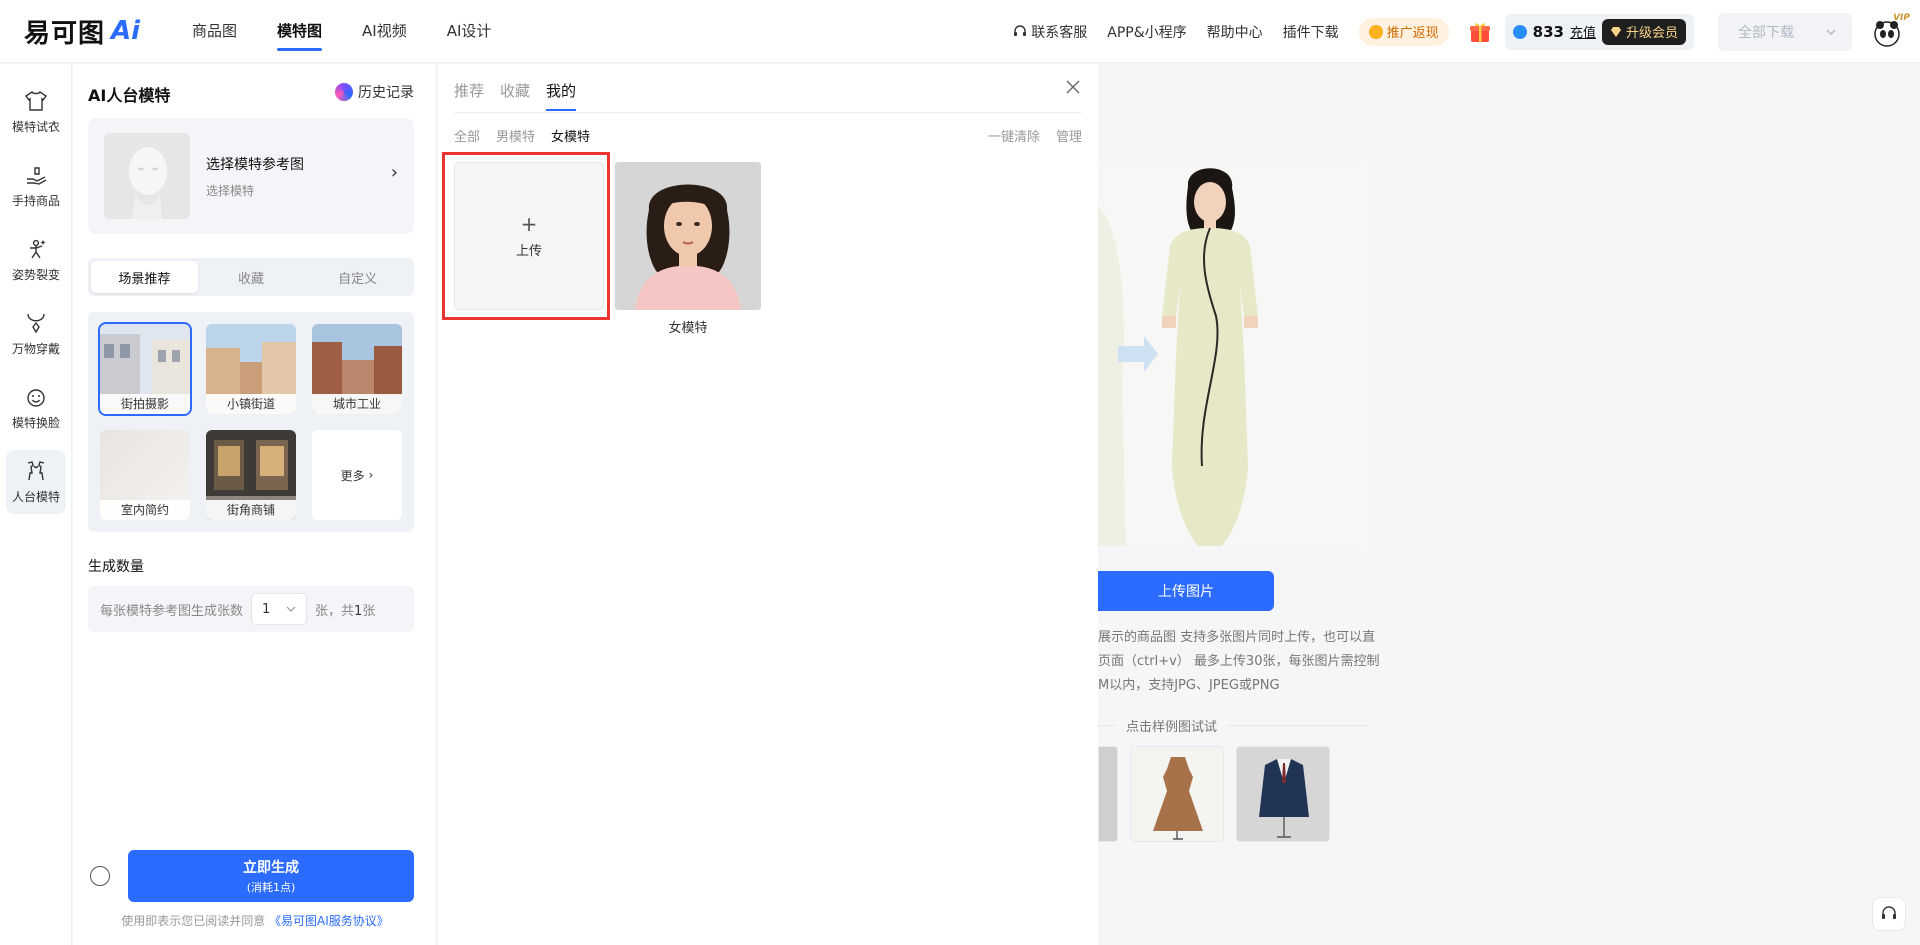 The image size is (1920, 945). Describe the element at coordinates (1583, 31) in the screenshot. I see `recharge-link: 充值` at that location.